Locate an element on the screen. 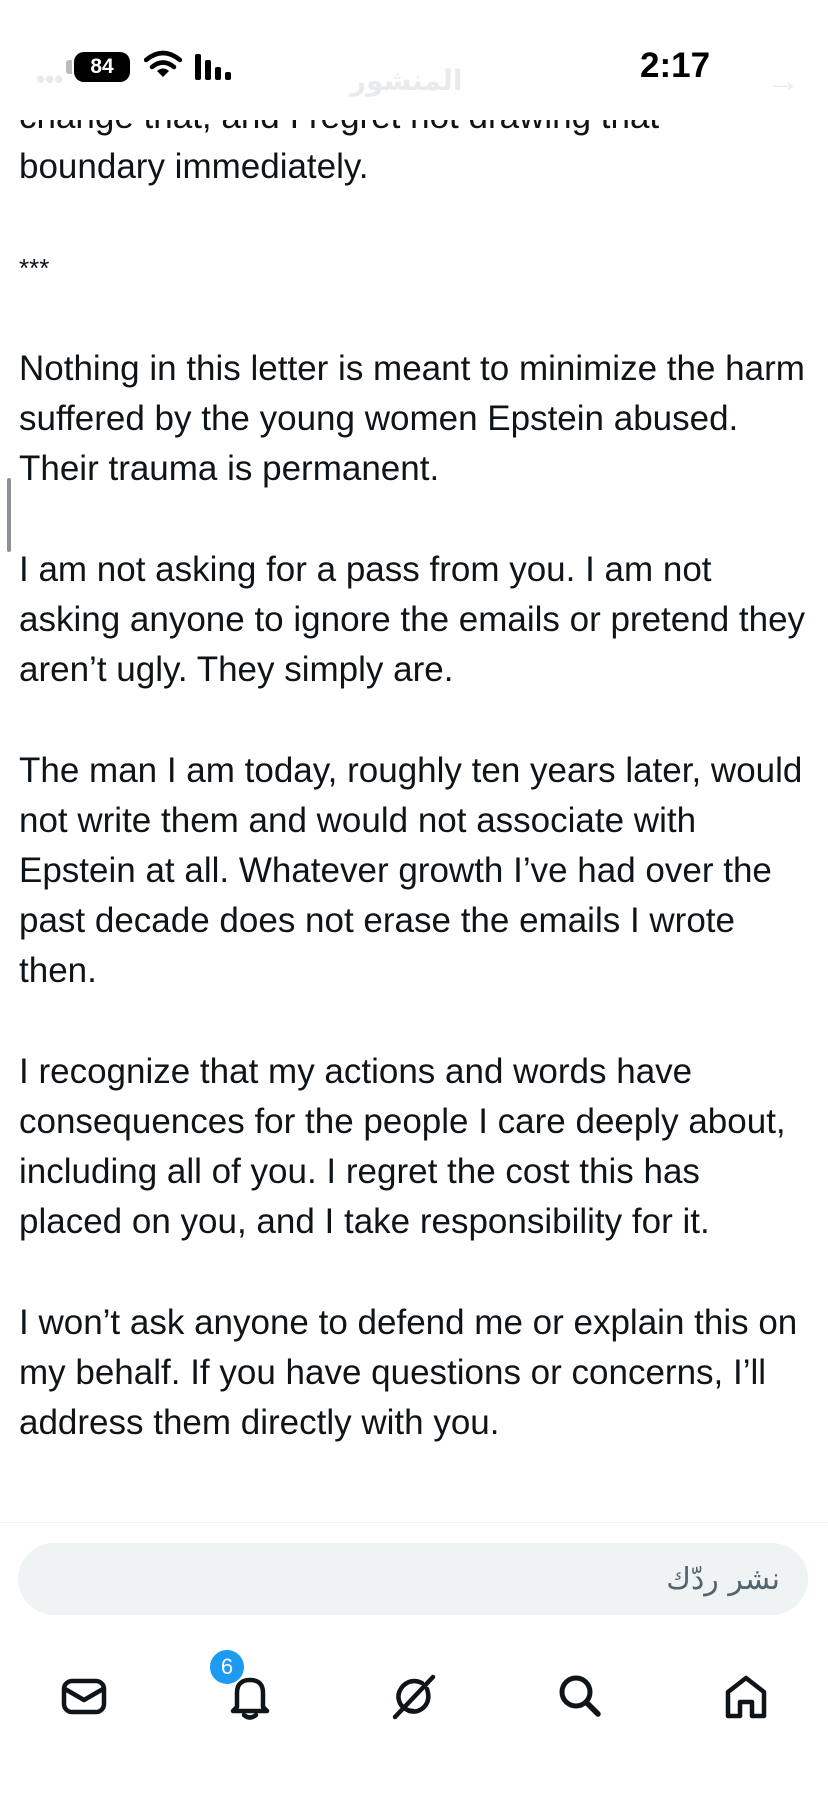 Image resolution: width=828 pixels, height=1800 pixels. reply-input is located at coordinates (413, 1579).